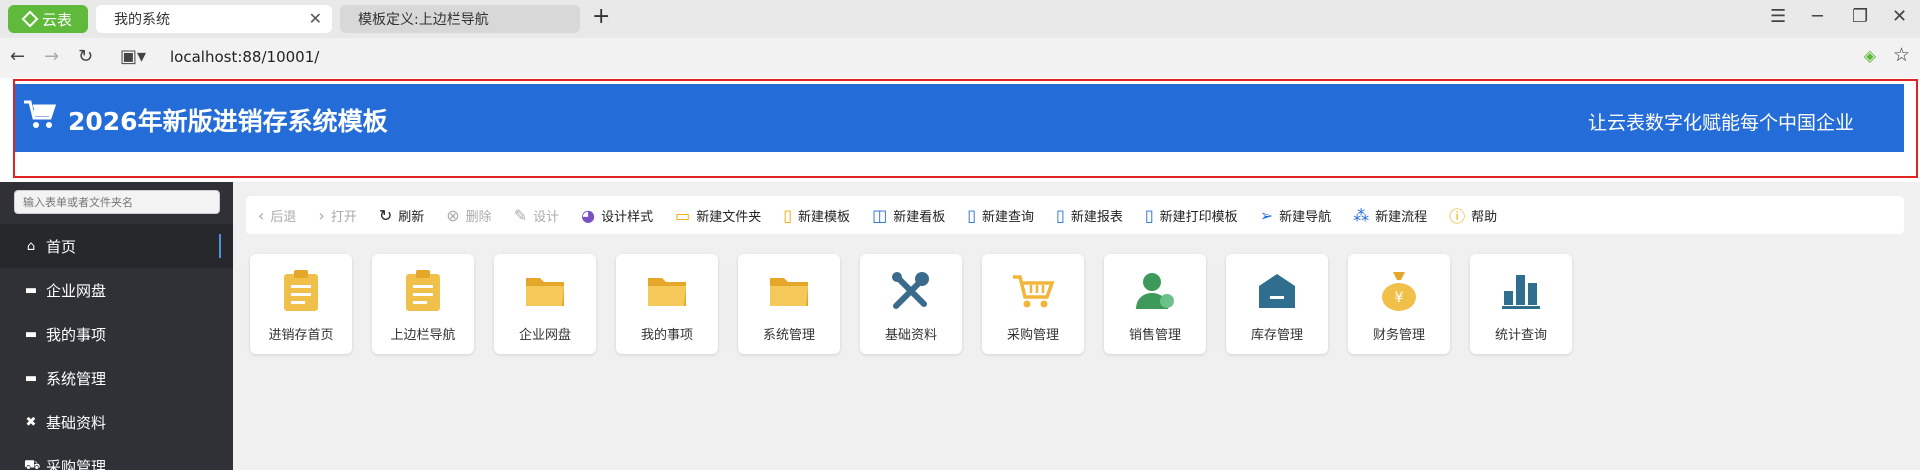  I want to click on warehouse-icon, so click(1277, 291).